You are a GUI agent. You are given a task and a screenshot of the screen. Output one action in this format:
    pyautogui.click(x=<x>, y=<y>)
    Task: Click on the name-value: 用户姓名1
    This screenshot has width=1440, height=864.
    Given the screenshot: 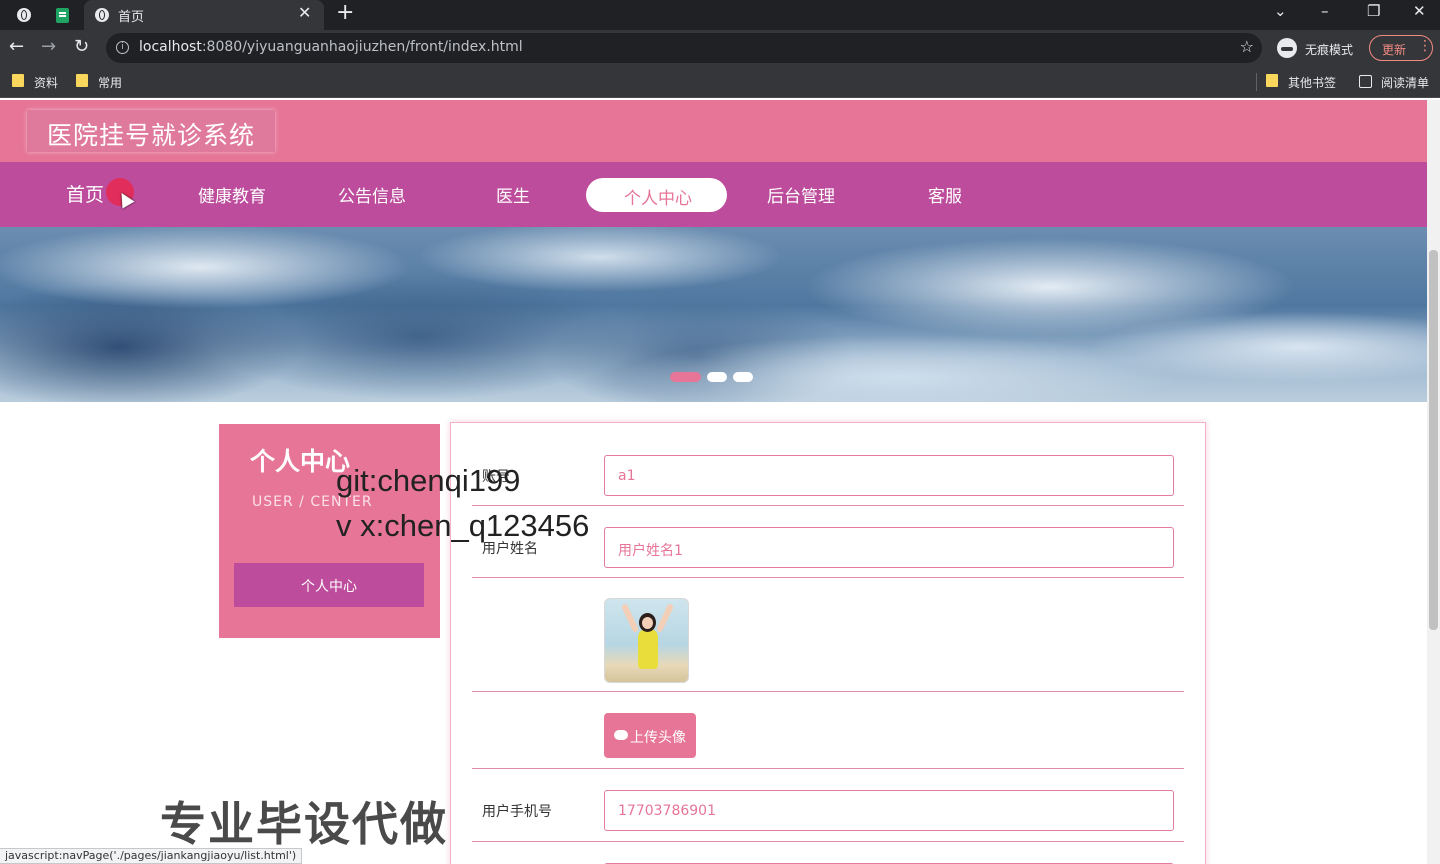 What is the action you would take?
    pyautogui.click(x=650, y=551)
    